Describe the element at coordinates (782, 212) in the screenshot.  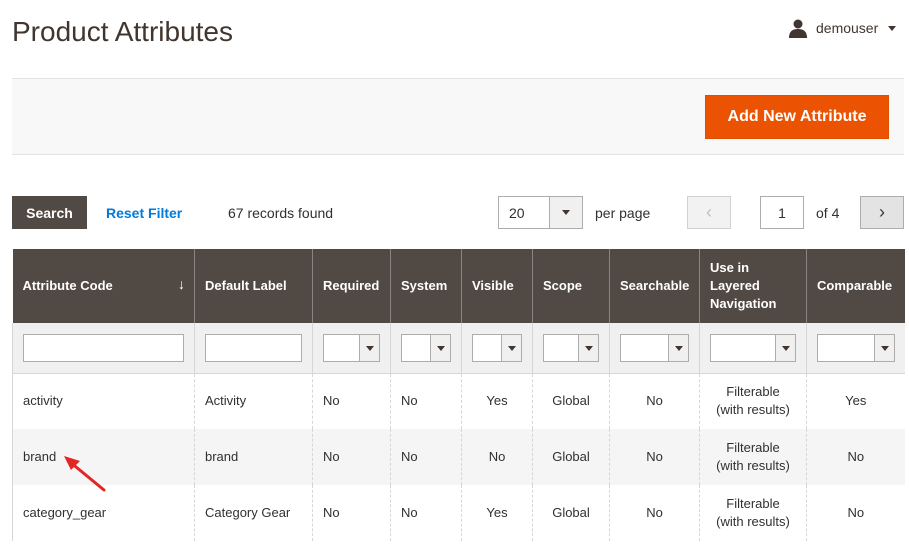
I see `page-number-input` at that location.